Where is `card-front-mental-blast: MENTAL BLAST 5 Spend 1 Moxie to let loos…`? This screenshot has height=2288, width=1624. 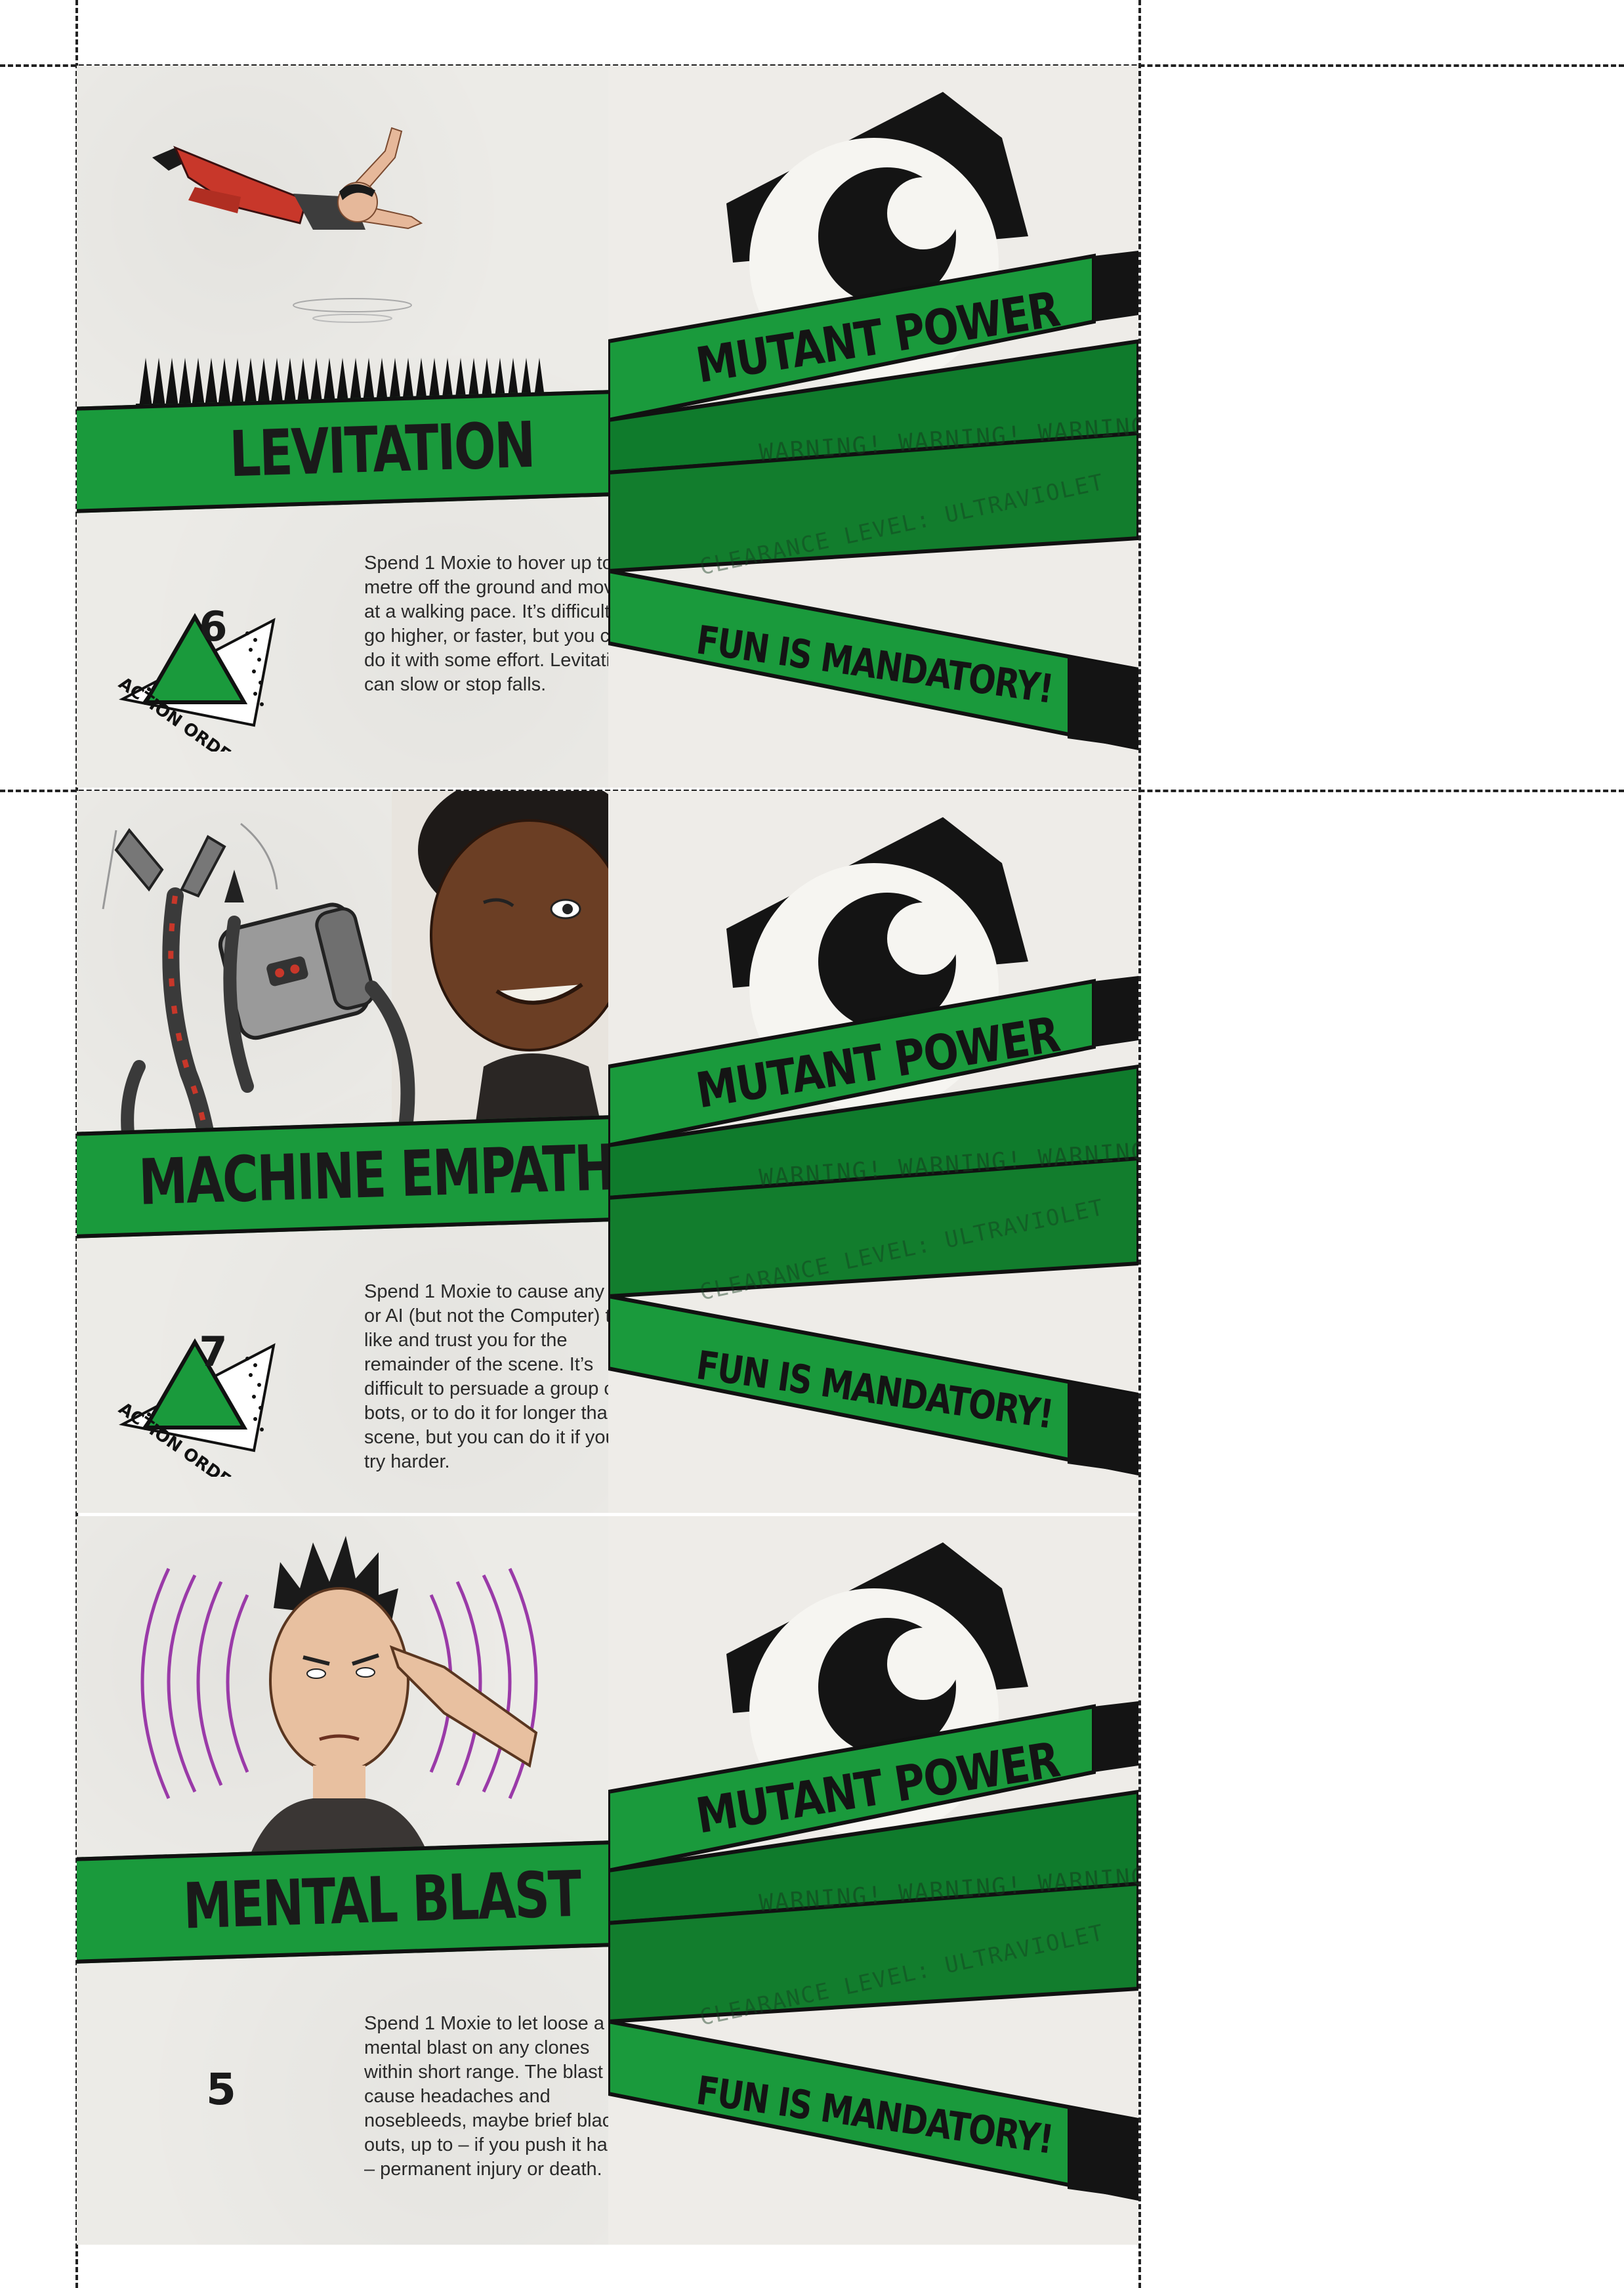 card-front-mental-blast: MENTAL BLAST 5 Spend 1 Moxie to let loos… is located at coordinates (343, 1880).